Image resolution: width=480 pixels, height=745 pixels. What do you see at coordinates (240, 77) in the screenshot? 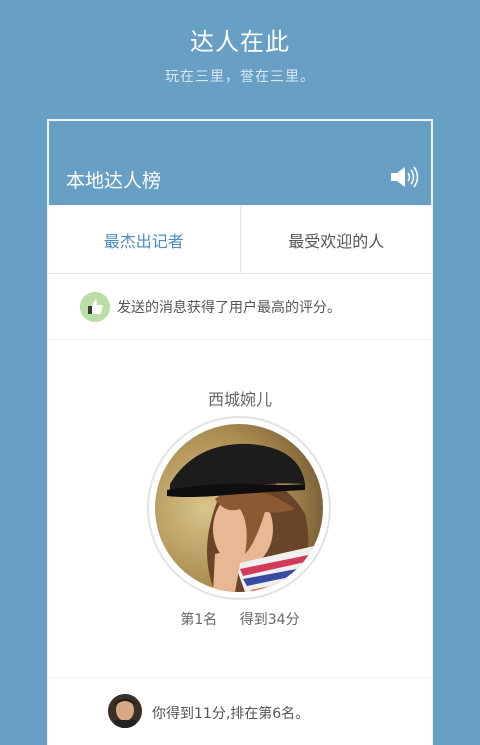
I see `page-subtitle: 玩在三里，誉在三里。` at bounding box center [240, 77].